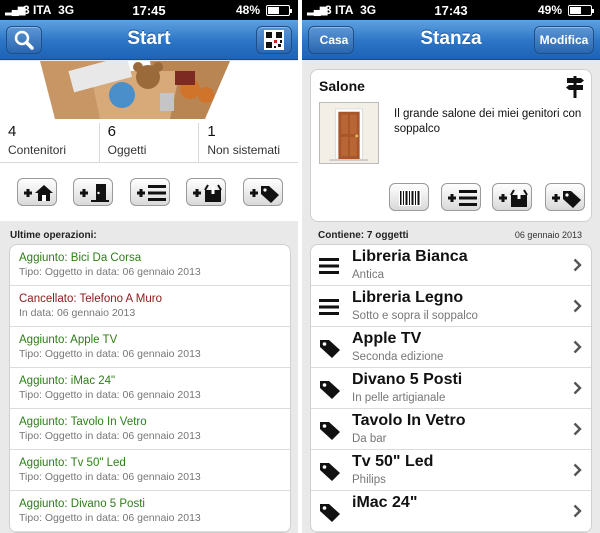 The image size is (600, 533). I want to click on status-bar: ▂▄▆ 3 ITA 3G 17:45 48%, so click(149, 10).